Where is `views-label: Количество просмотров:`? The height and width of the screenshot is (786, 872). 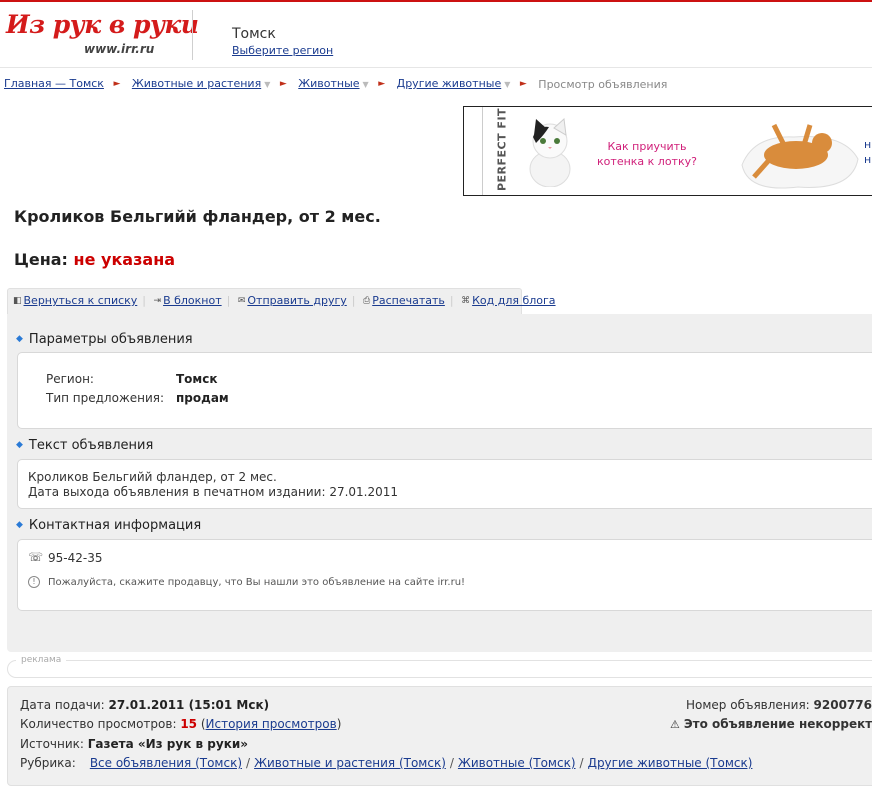
views-label: Количество просмотров: is located at coordinates (98, 724).